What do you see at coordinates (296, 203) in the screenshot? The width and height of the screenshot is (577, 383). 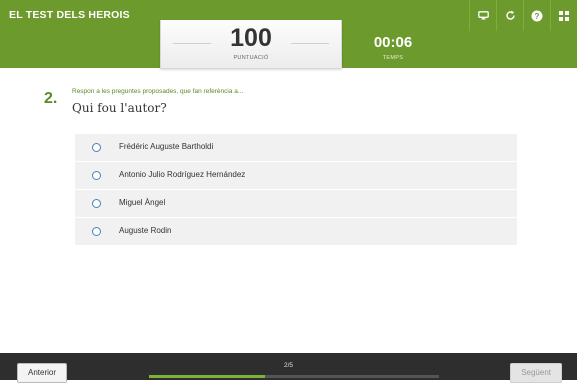 I see `answer-option: Miguel Àngel` at bounding box center [296, 203].